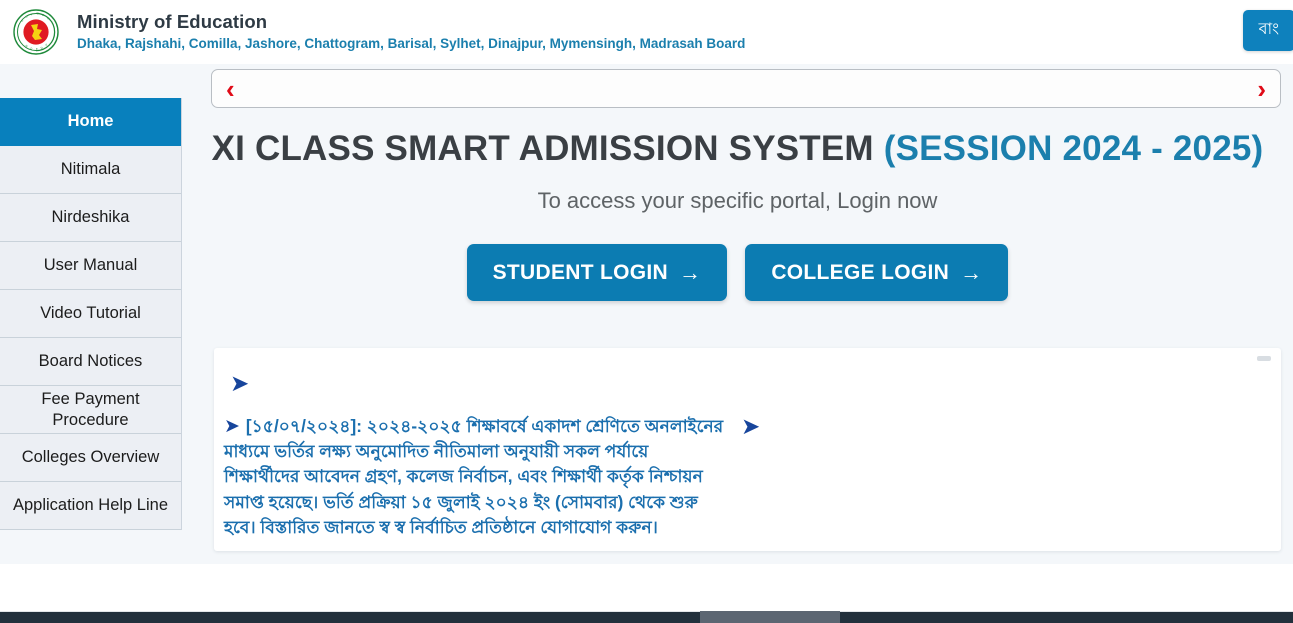 This screenshot has height=623, width=1293. What do you see at coordinates (646, 617) in the screenshot?
I see `footer-bar` at bounding box center [646, 617].